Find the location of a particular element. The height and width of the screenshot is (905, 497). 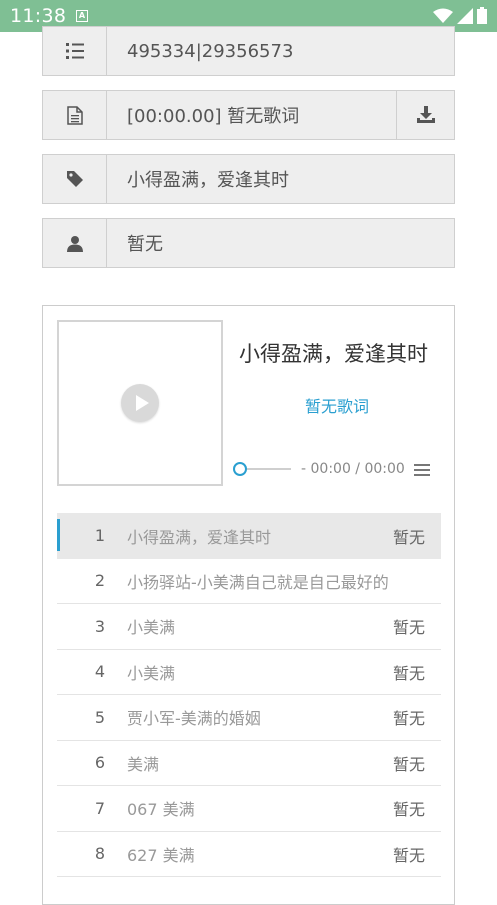

item-name: 627 美满 is located at coordinates (161, 855).